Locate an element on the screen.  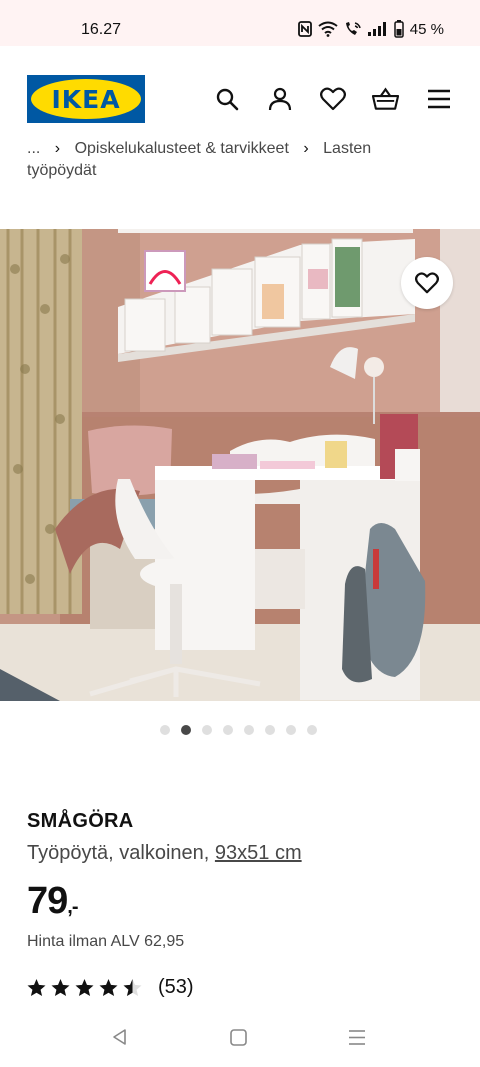
ikea-logo: IKEA is located at coordinates (86, 99).